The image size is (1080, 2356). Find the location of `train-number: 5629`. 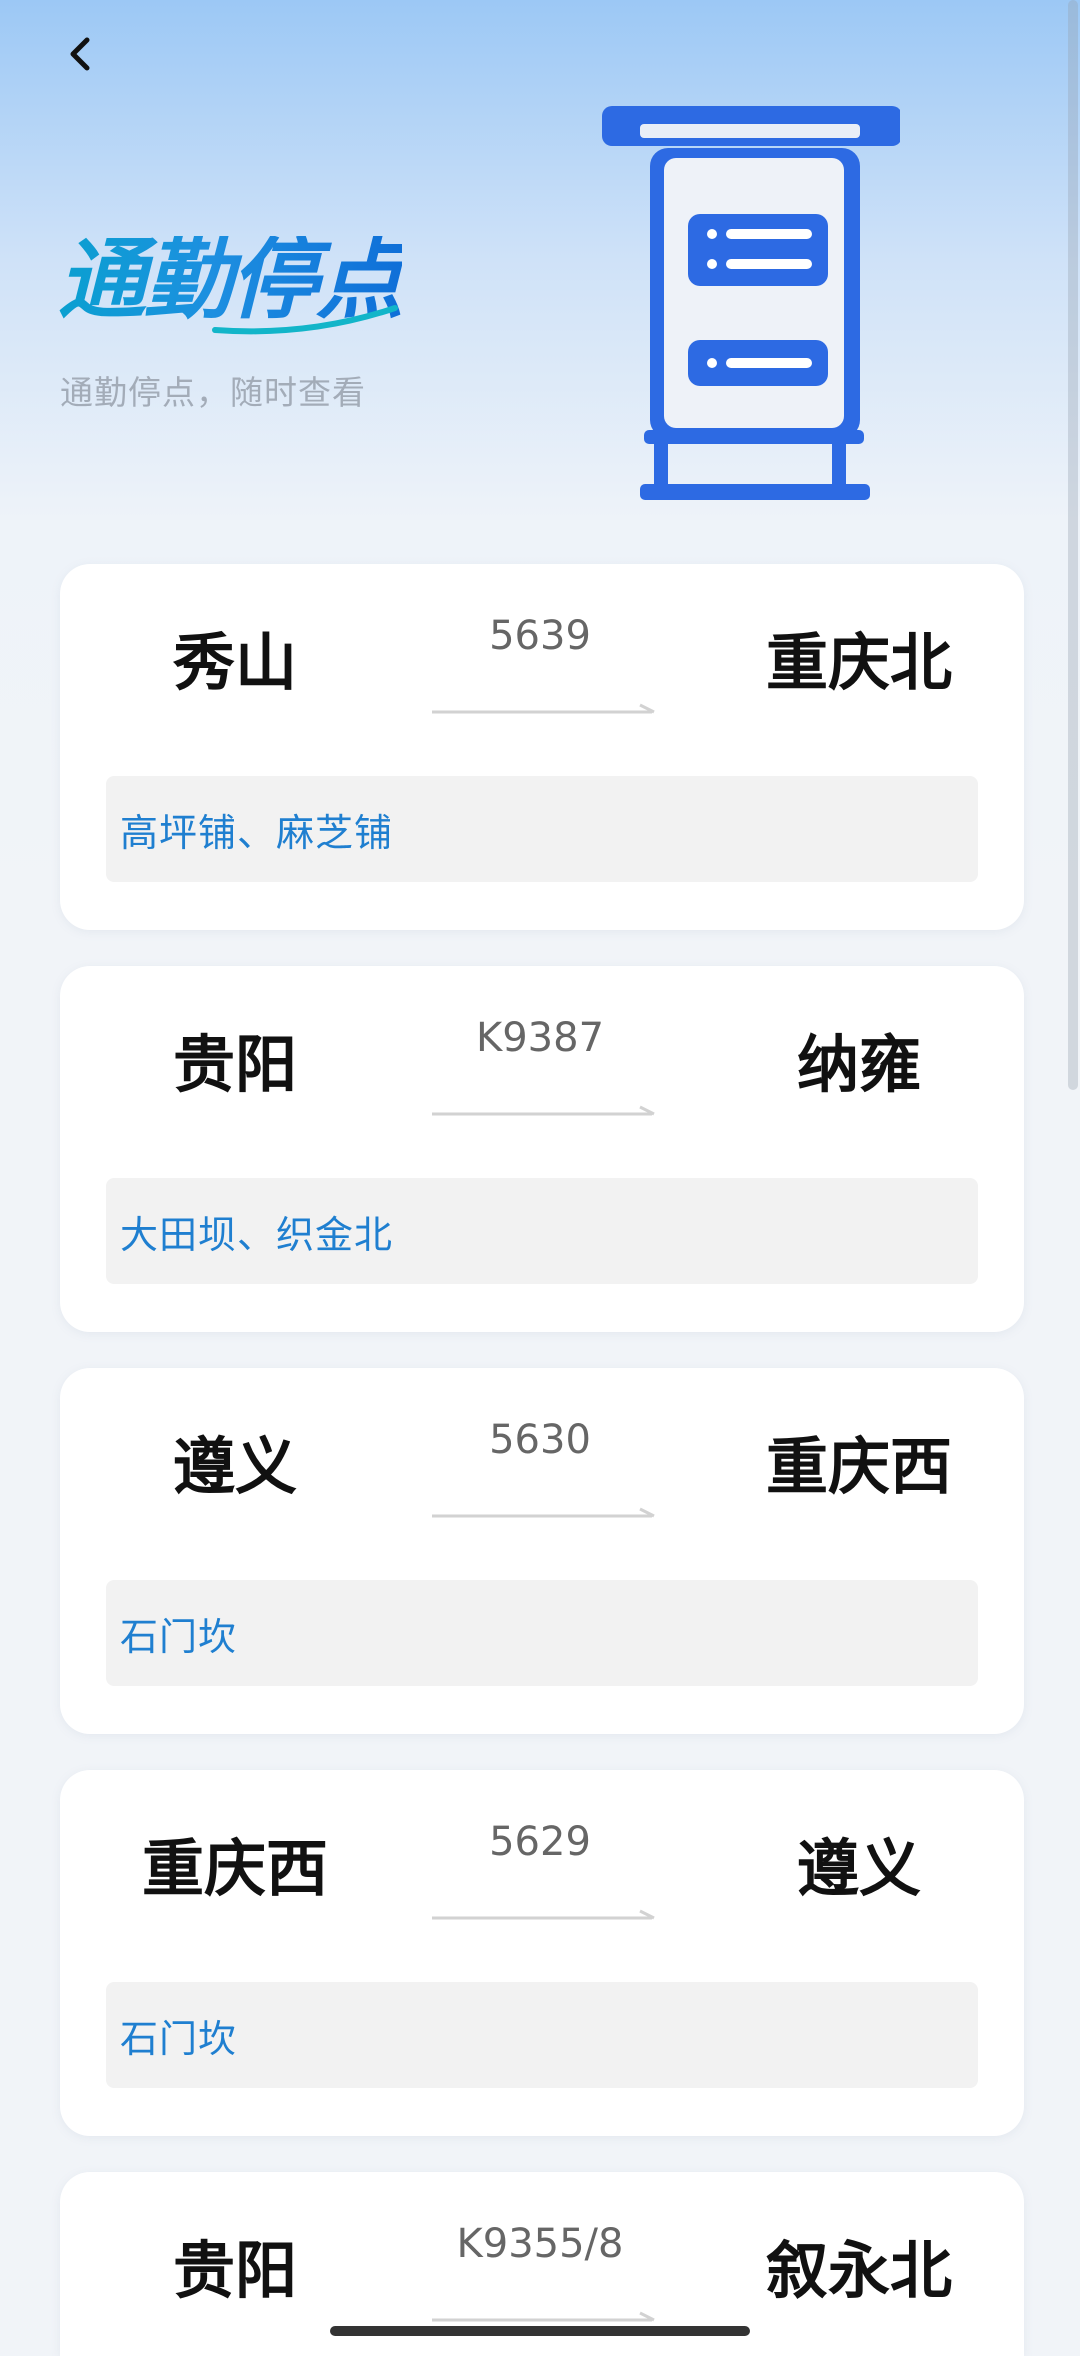

train-number: 5629 is located at coordinates (540, 1842).